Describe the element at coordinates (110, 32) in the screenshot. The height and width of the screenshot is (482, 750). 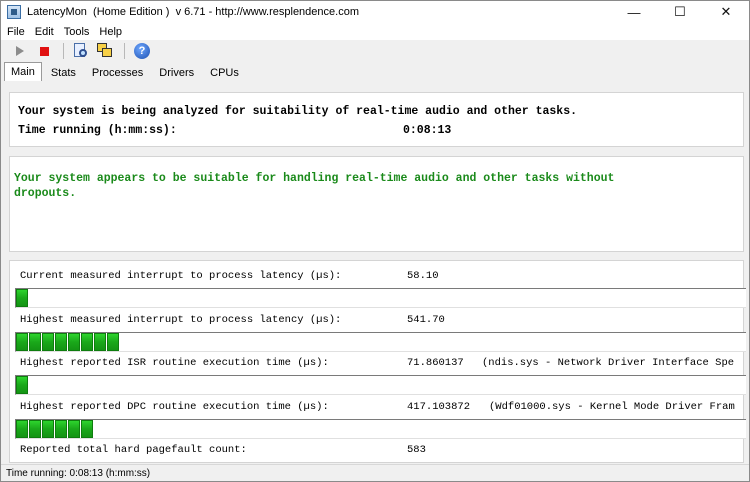
I see `menu-help: Help` at that location.